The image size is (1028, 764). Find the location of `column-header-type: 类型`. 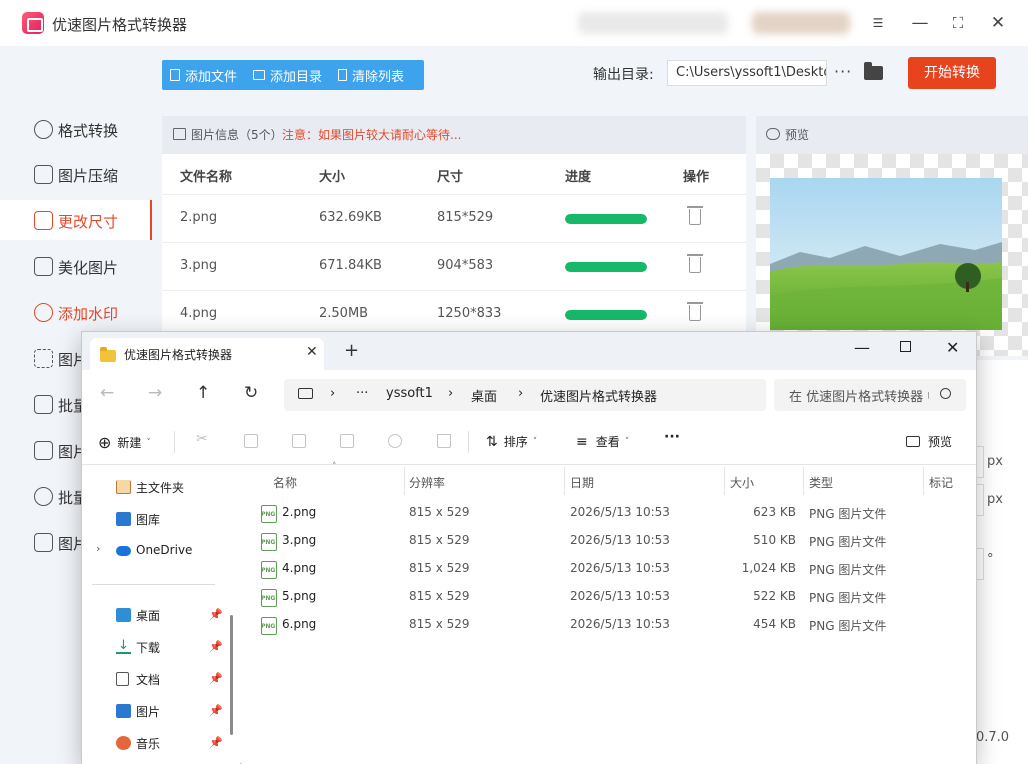

column-header-type: 类型 is located at coordinates (821, 482).